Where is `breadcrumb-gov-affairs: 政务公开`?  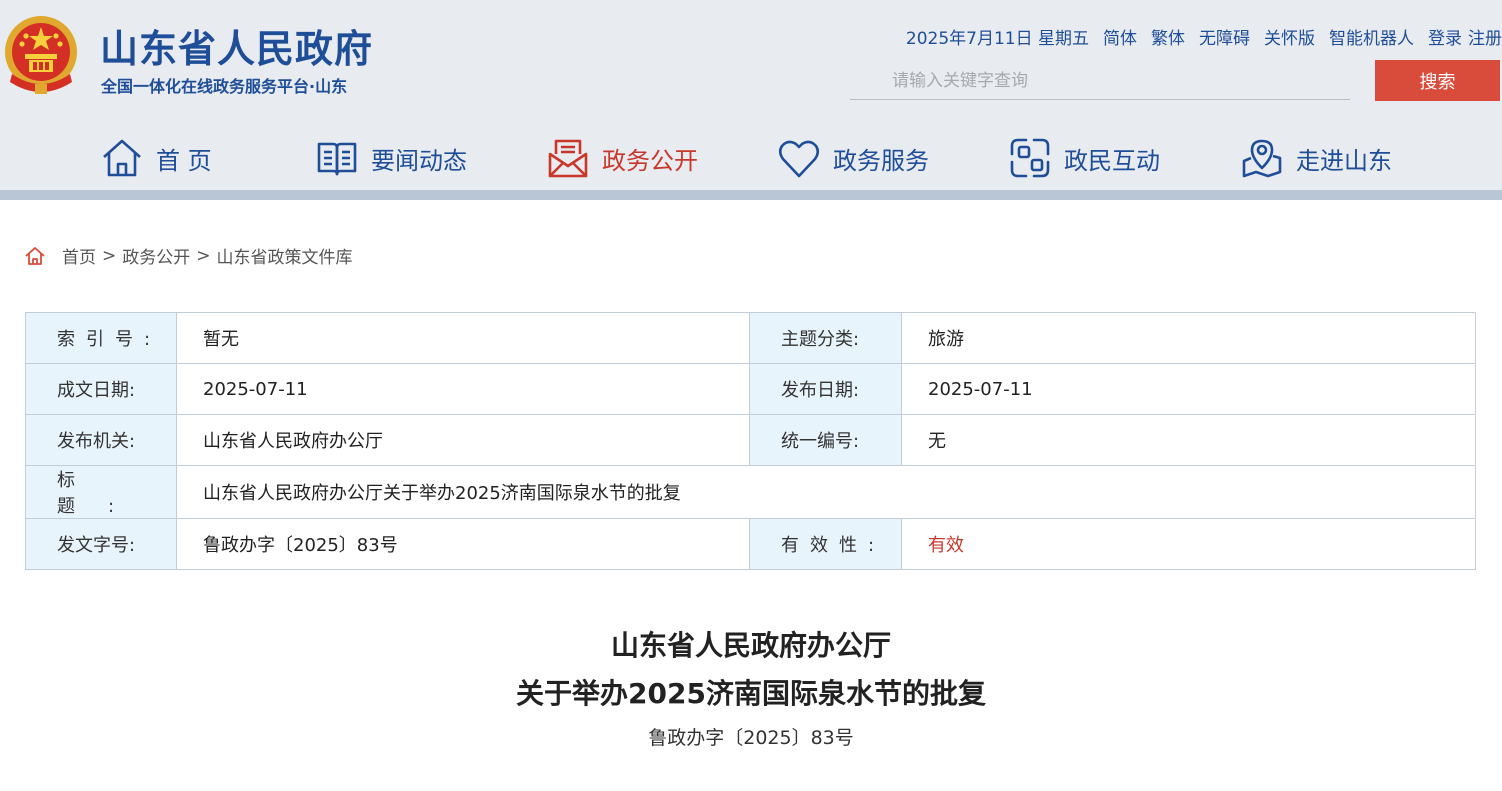
breadcrumb-gov-affairs: 政务公开 is located at coordinates (156, 255).